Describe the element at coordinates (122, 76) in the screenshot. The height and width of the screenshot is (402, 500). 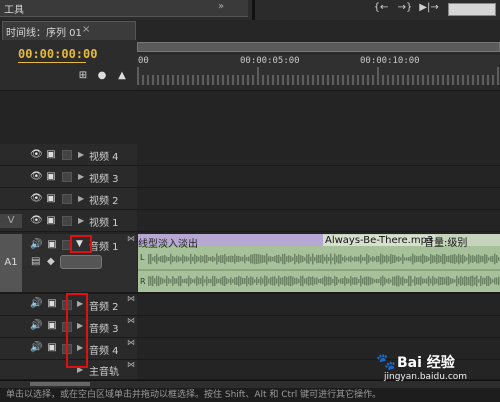
I see `add-marker-icon: ▲` at that location.